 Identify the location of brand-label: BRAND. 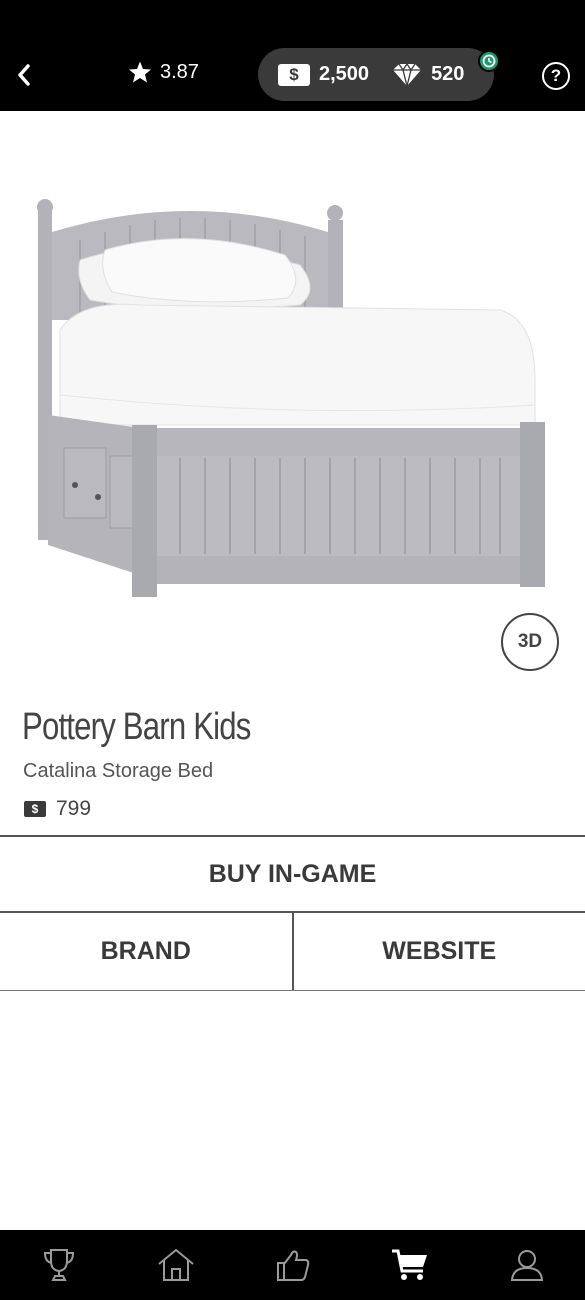
(145, 951).